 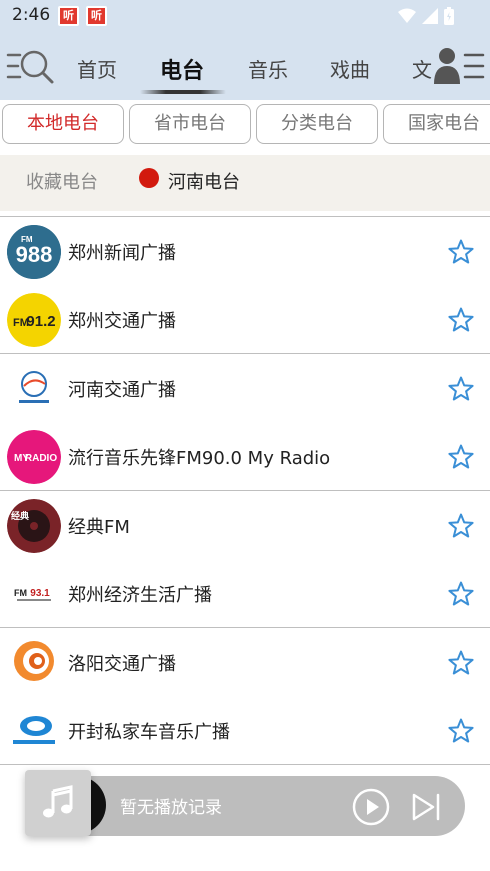 What do you see at coordinates (40, 321) in the screenshot?
I see `logo-text: 91.2` at bounding box center [40, 321].